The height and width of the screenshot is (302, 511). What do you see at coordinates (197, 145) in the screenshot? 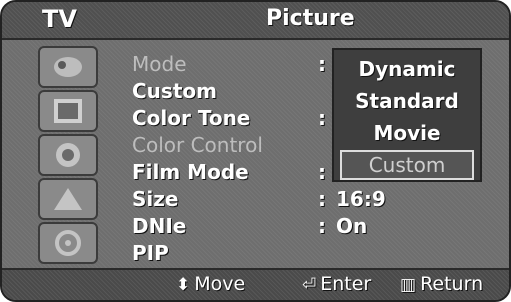
I see `menu-item-label: Color Control` at bounding box center [197, 145].